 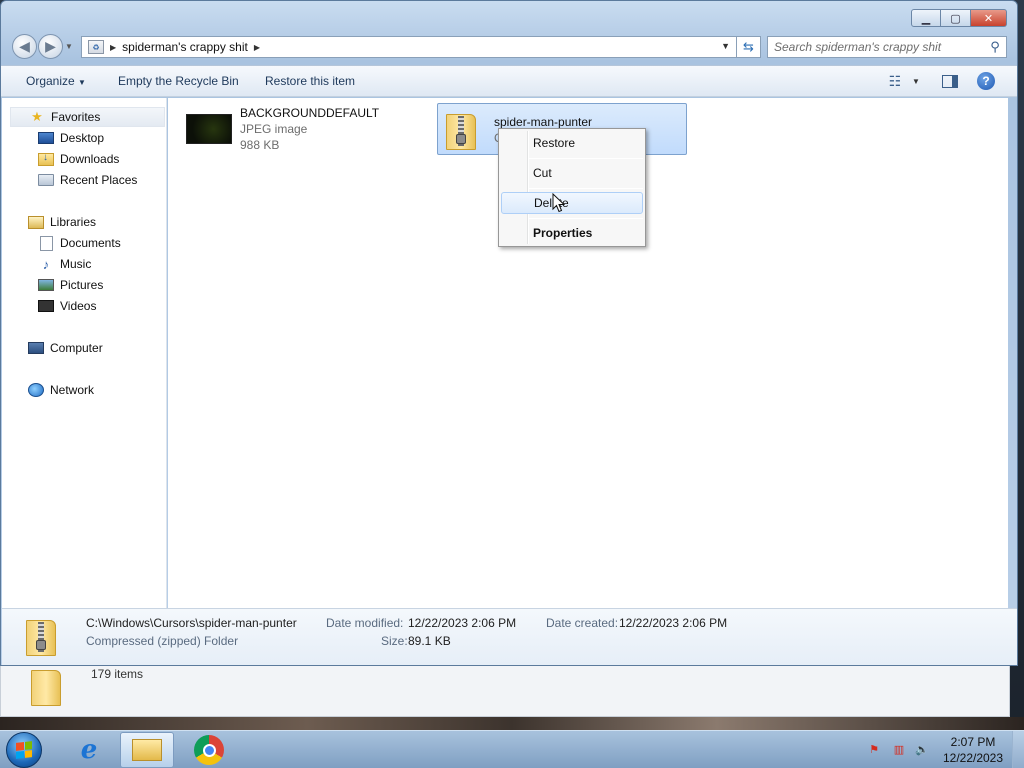 I want to click on network-icon, so click(x=36, y=390).